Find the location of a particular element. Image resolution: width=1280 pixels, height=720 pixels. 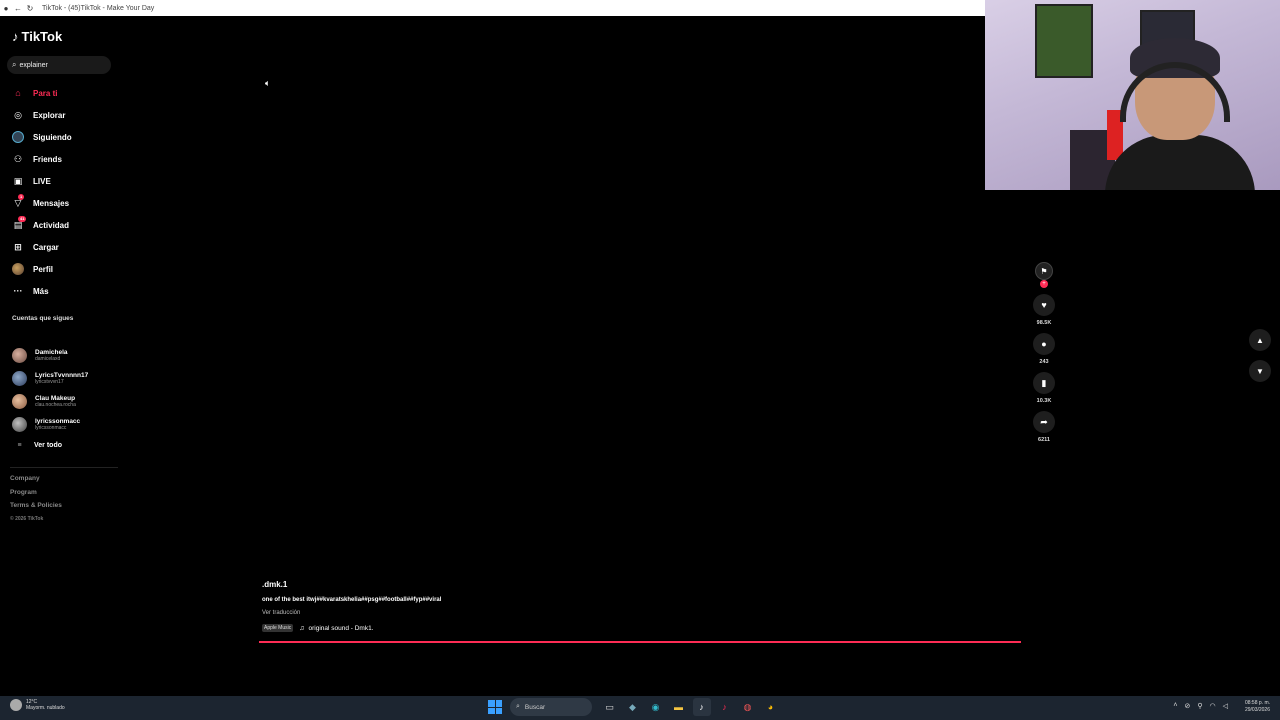

microphone-icon: ⚲ is located at coordinates (1199, 706).